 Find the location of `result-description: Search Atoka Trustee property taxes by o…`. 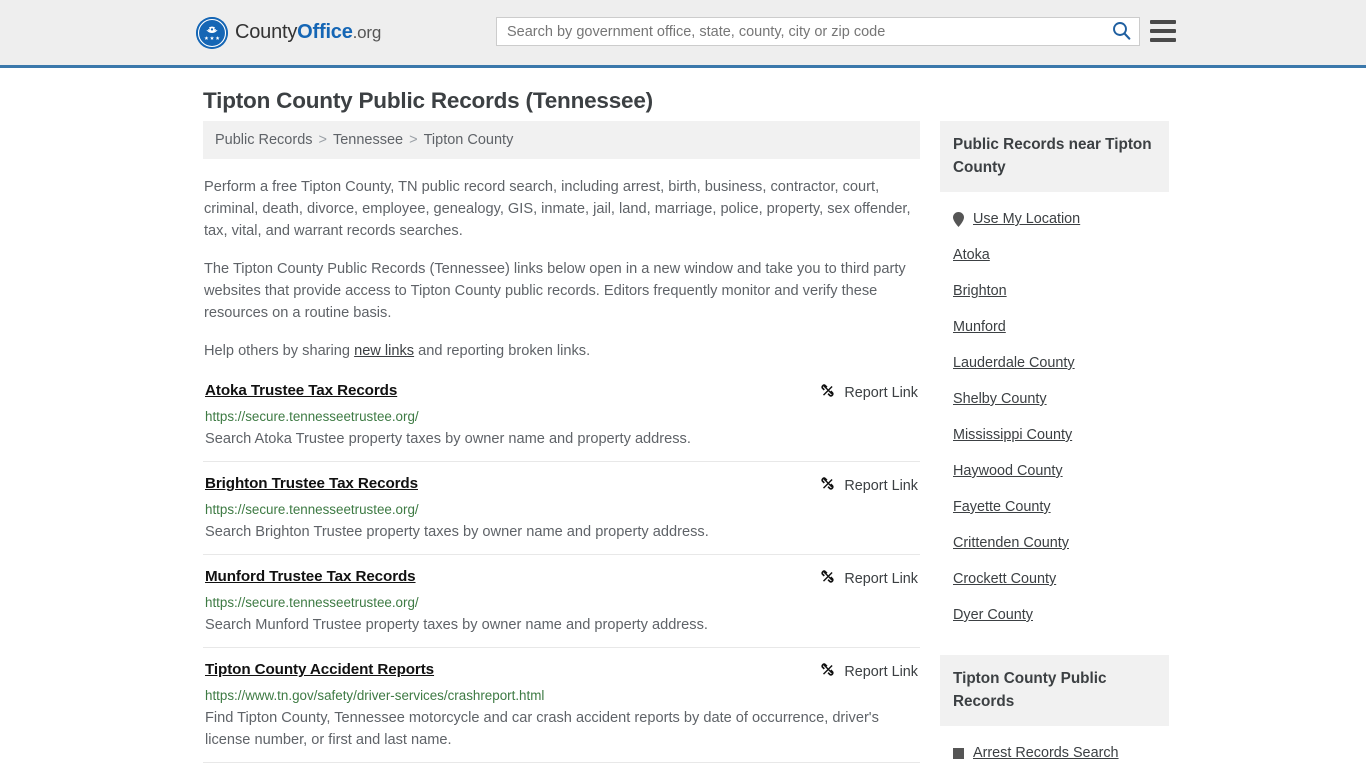

result-description: Search Atoka Trustee property taxes by o… is located at coordinates (448, 439).